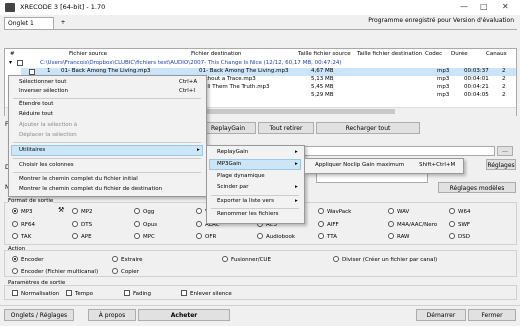 The width and height of the screenshot is (520, 326). I want to click on format-option: DTS, so click(82, 224).